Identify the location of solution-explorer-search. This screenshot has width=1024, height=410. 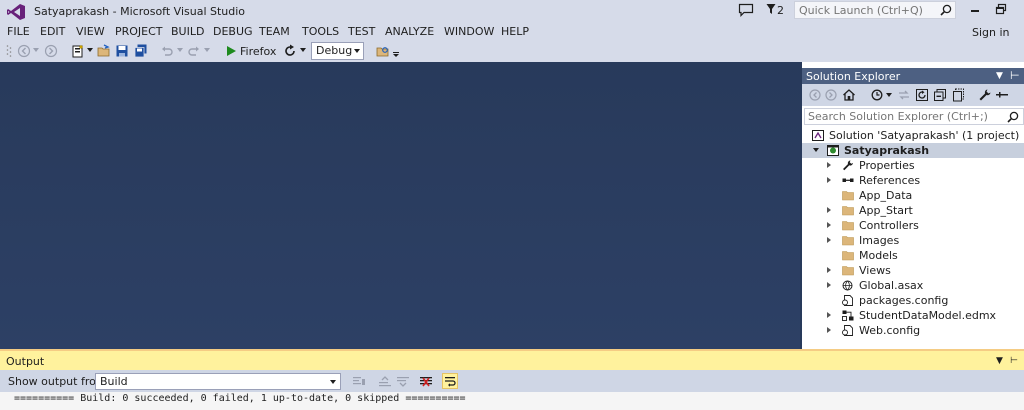
(914, 116).